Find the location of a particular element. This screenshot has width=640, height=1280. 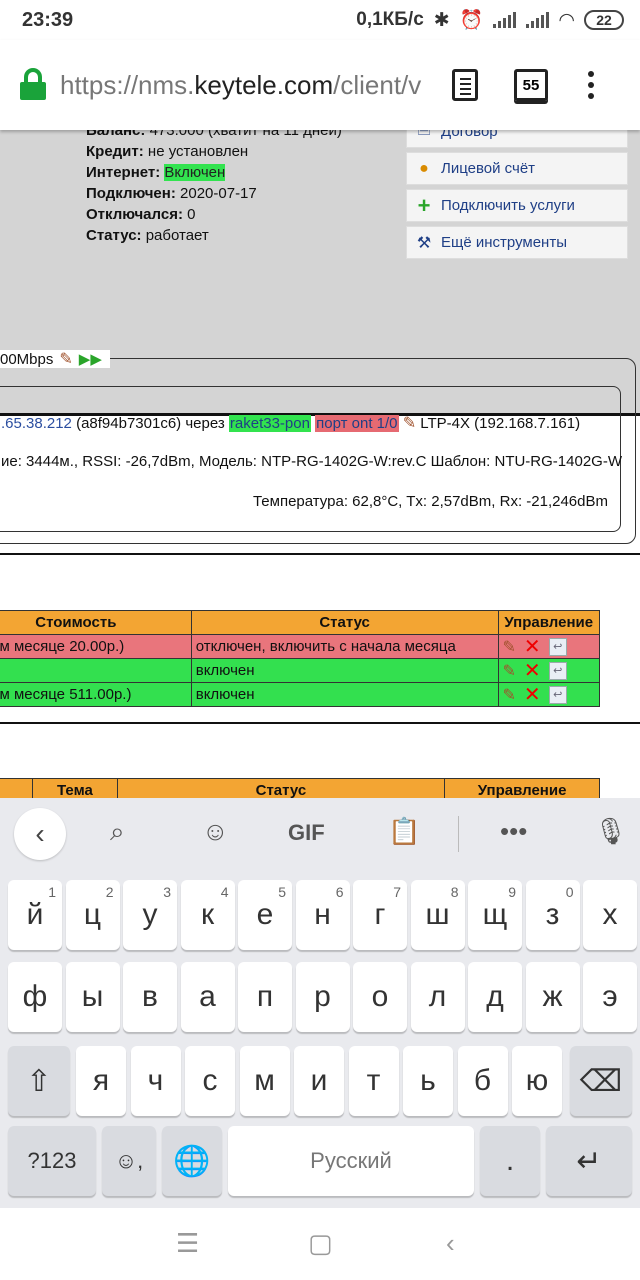

key-3: к4 is located at coordinates (207, 915).